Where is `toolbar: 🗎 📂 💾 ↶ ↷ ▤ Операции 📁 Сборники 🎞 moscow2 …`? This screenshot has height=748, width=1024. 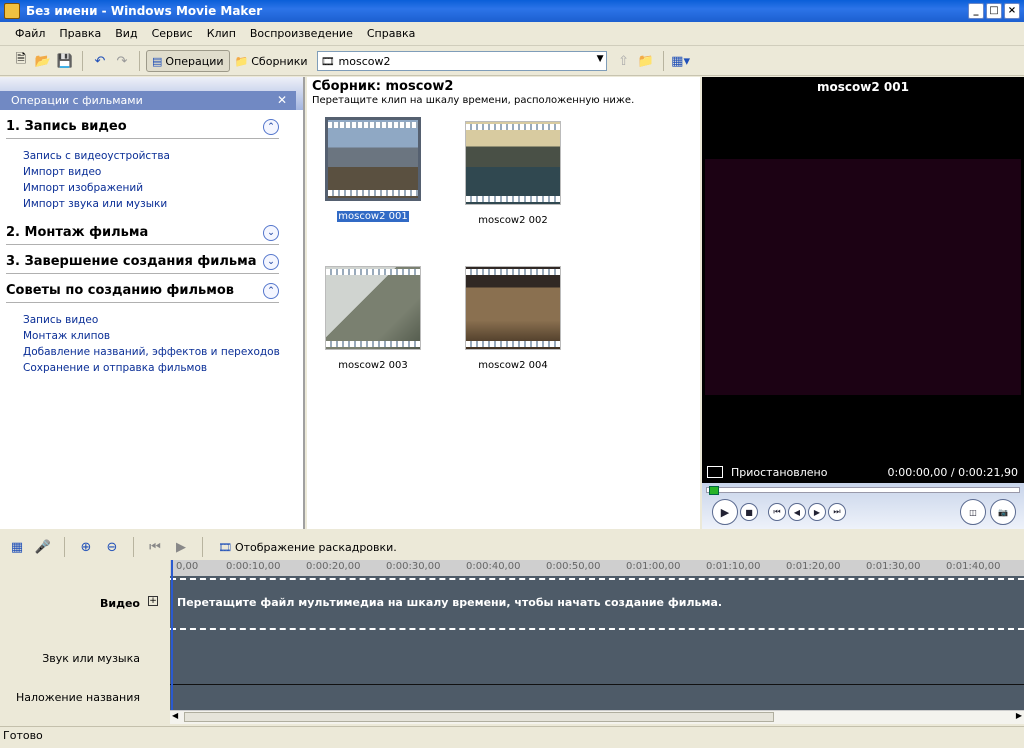 toolbar: 🗎 📂 💾 ↶ ↷ ▤ Операции 📁 Сборники 🎞 moscow2 … is located at coordinates (512, 61).